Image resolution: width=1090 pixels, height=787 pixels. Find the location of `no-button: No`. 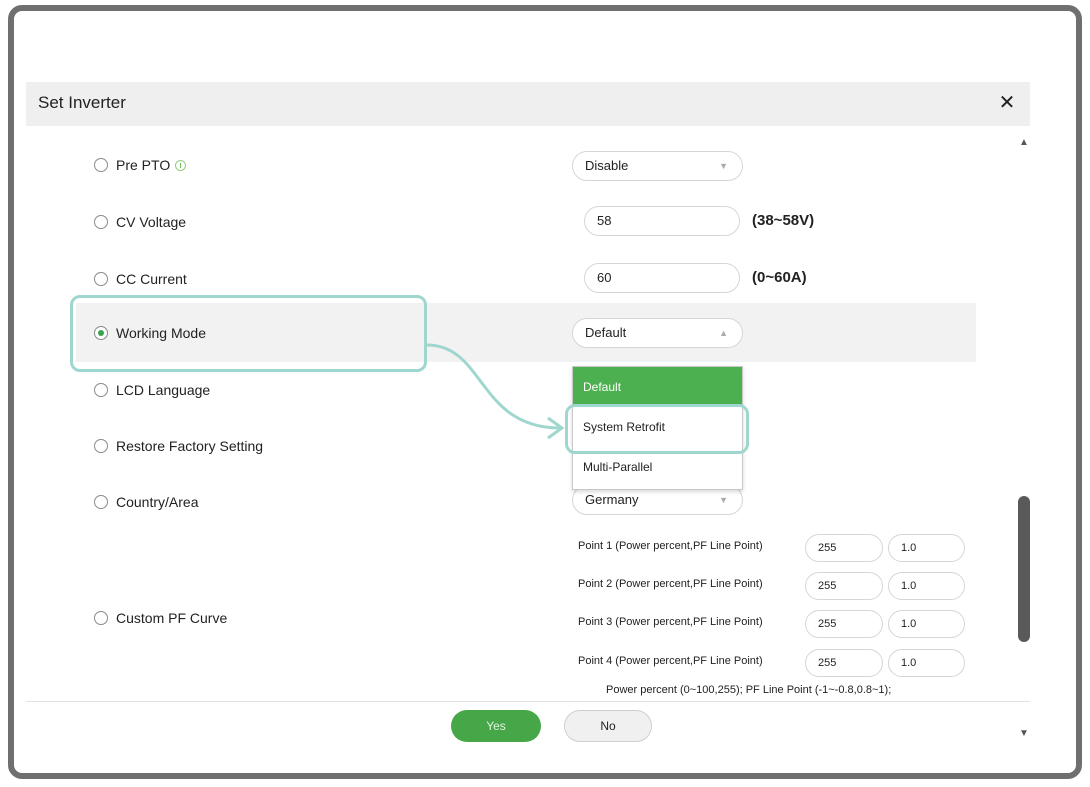

no-button: No is located at coordinates (608, 726).